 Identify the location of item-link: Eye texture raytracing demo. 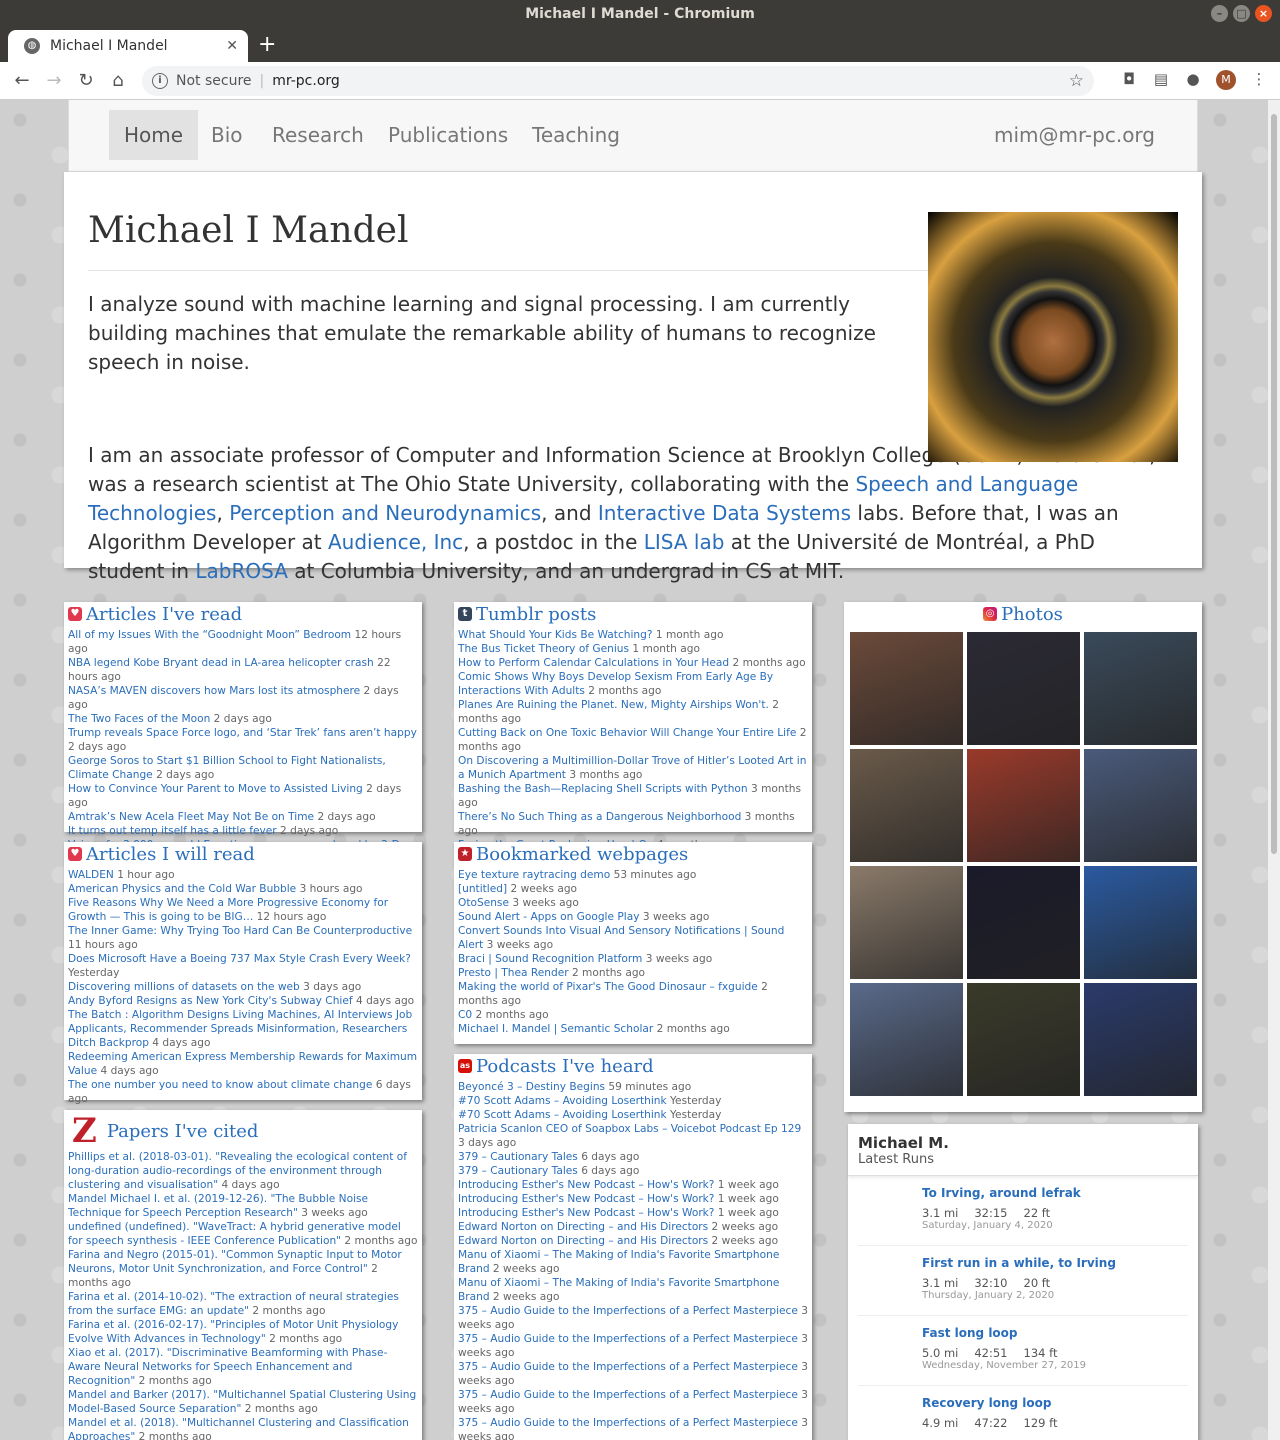
(534, 875).